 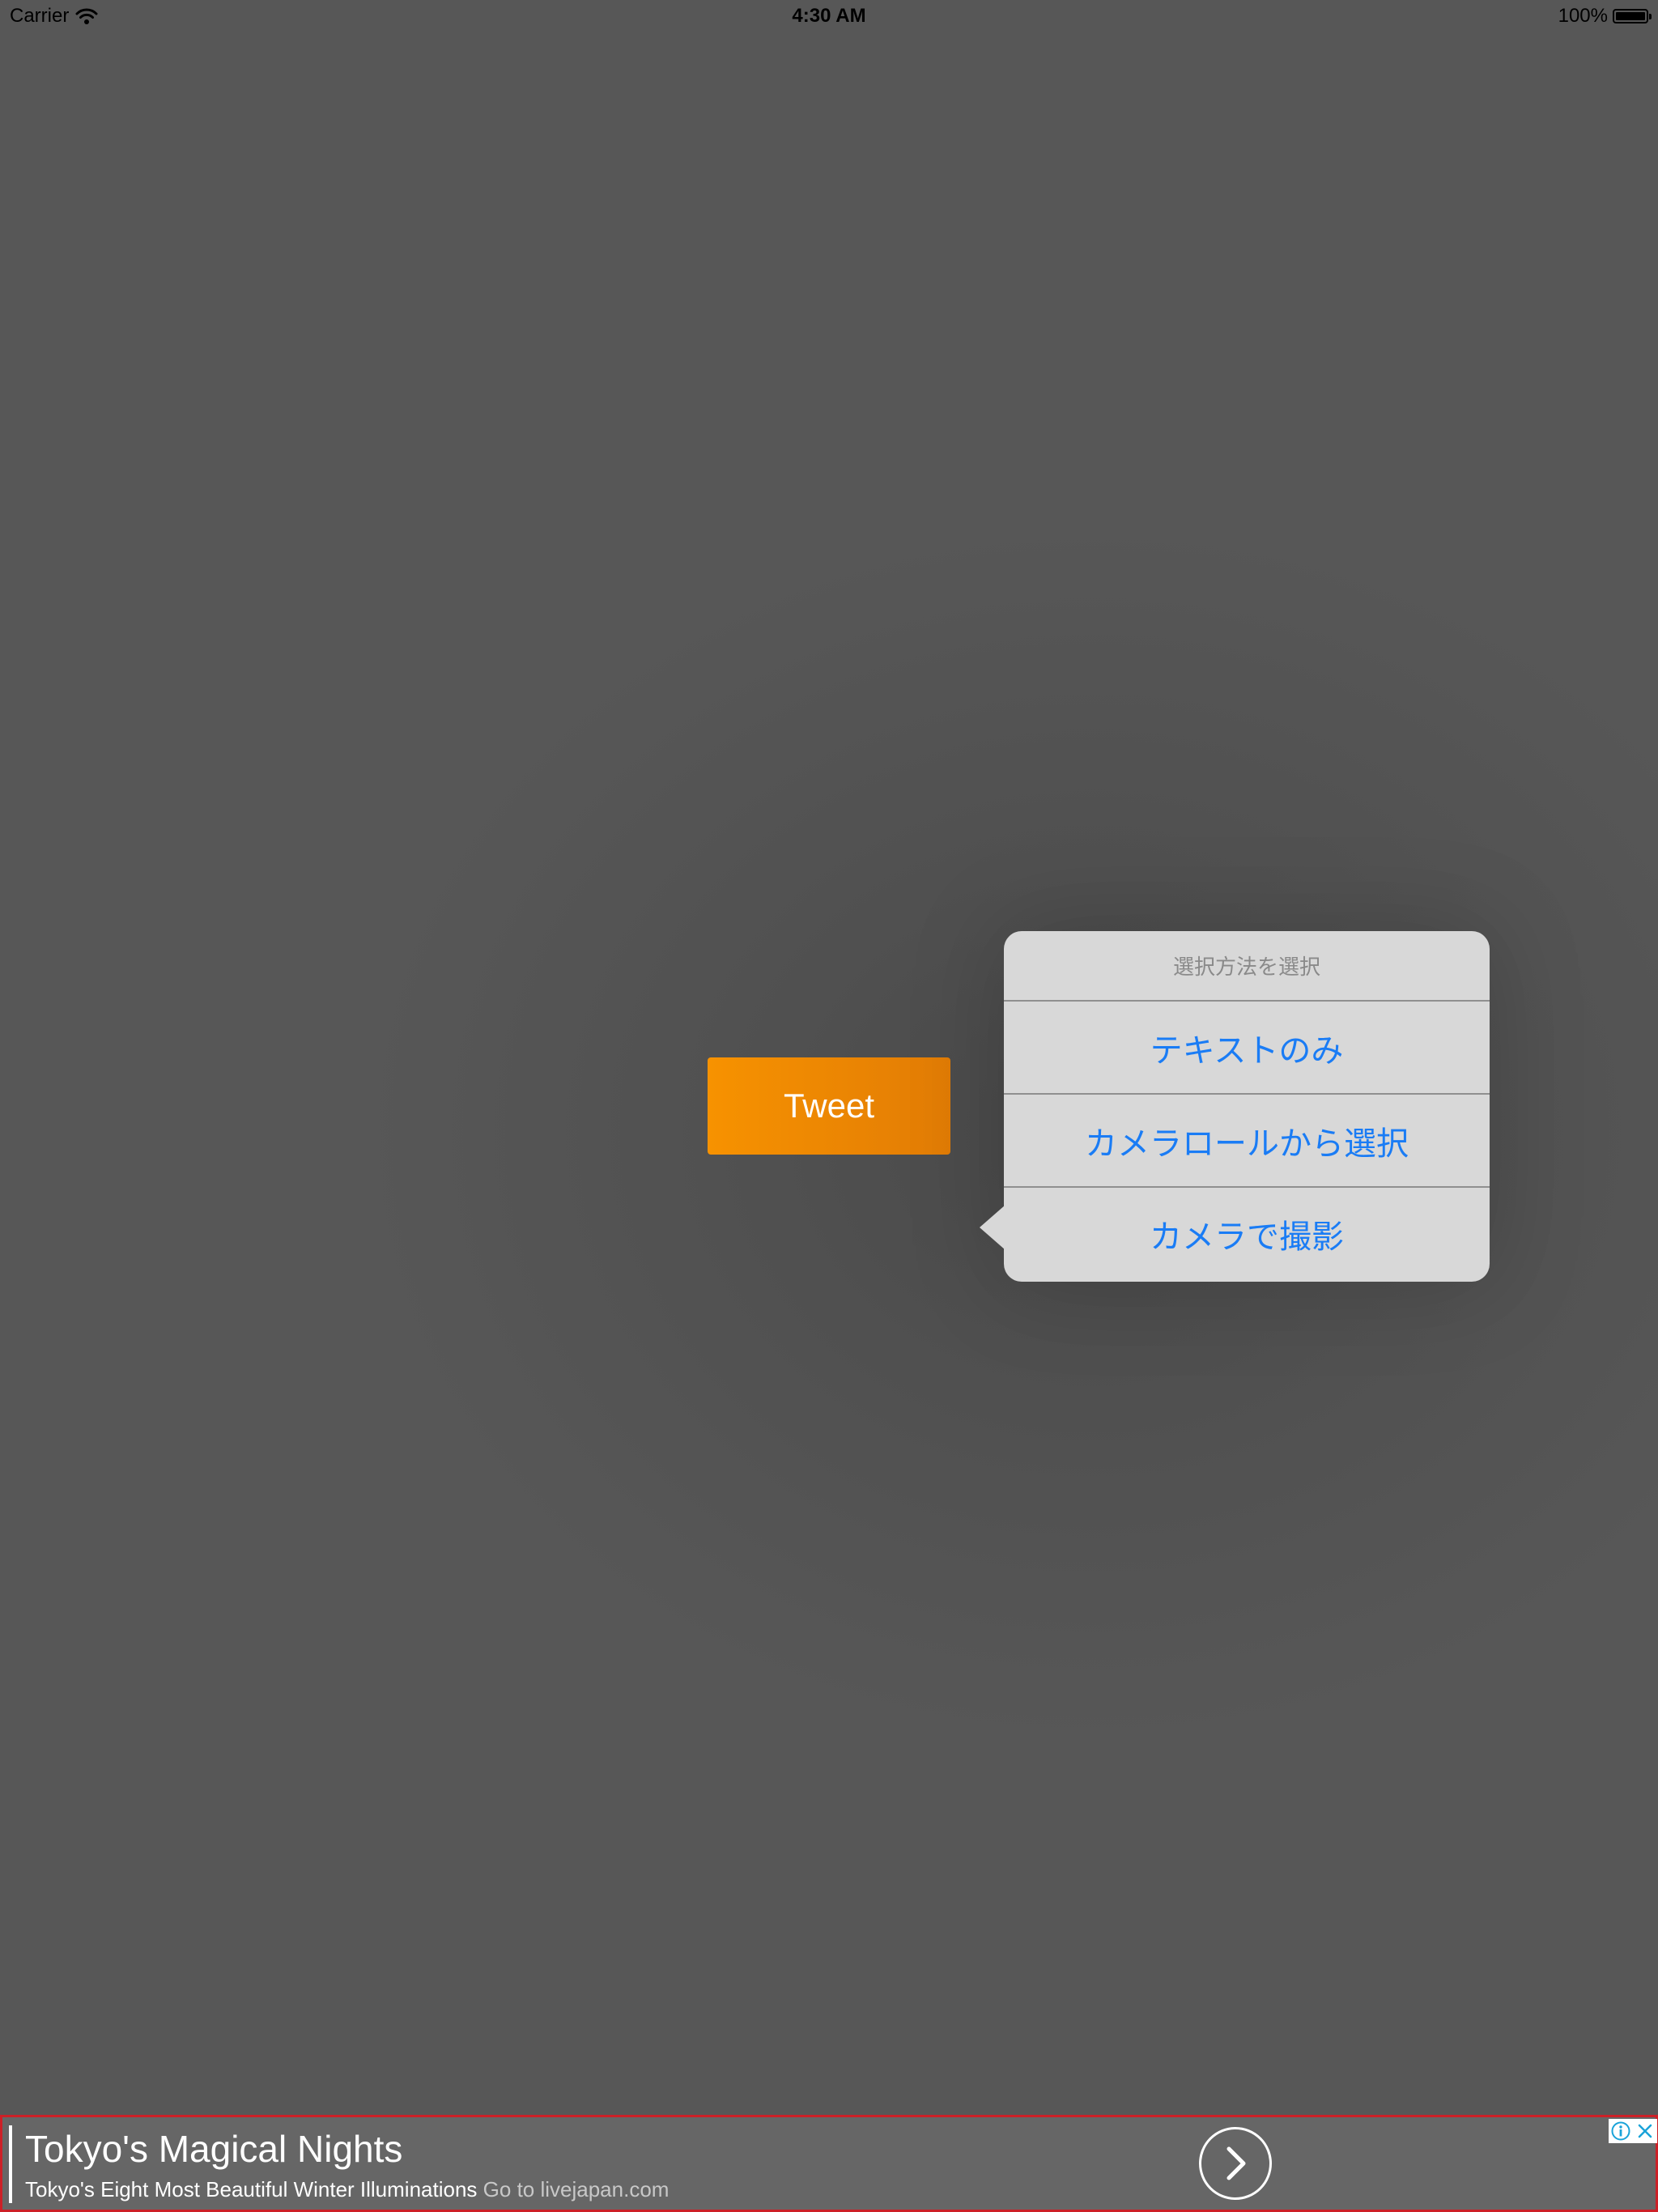 What do you see at coordinates (1583, 16) in the screenshot?
I see `battery-percent: 100%` at bounding box center [1583, 16].